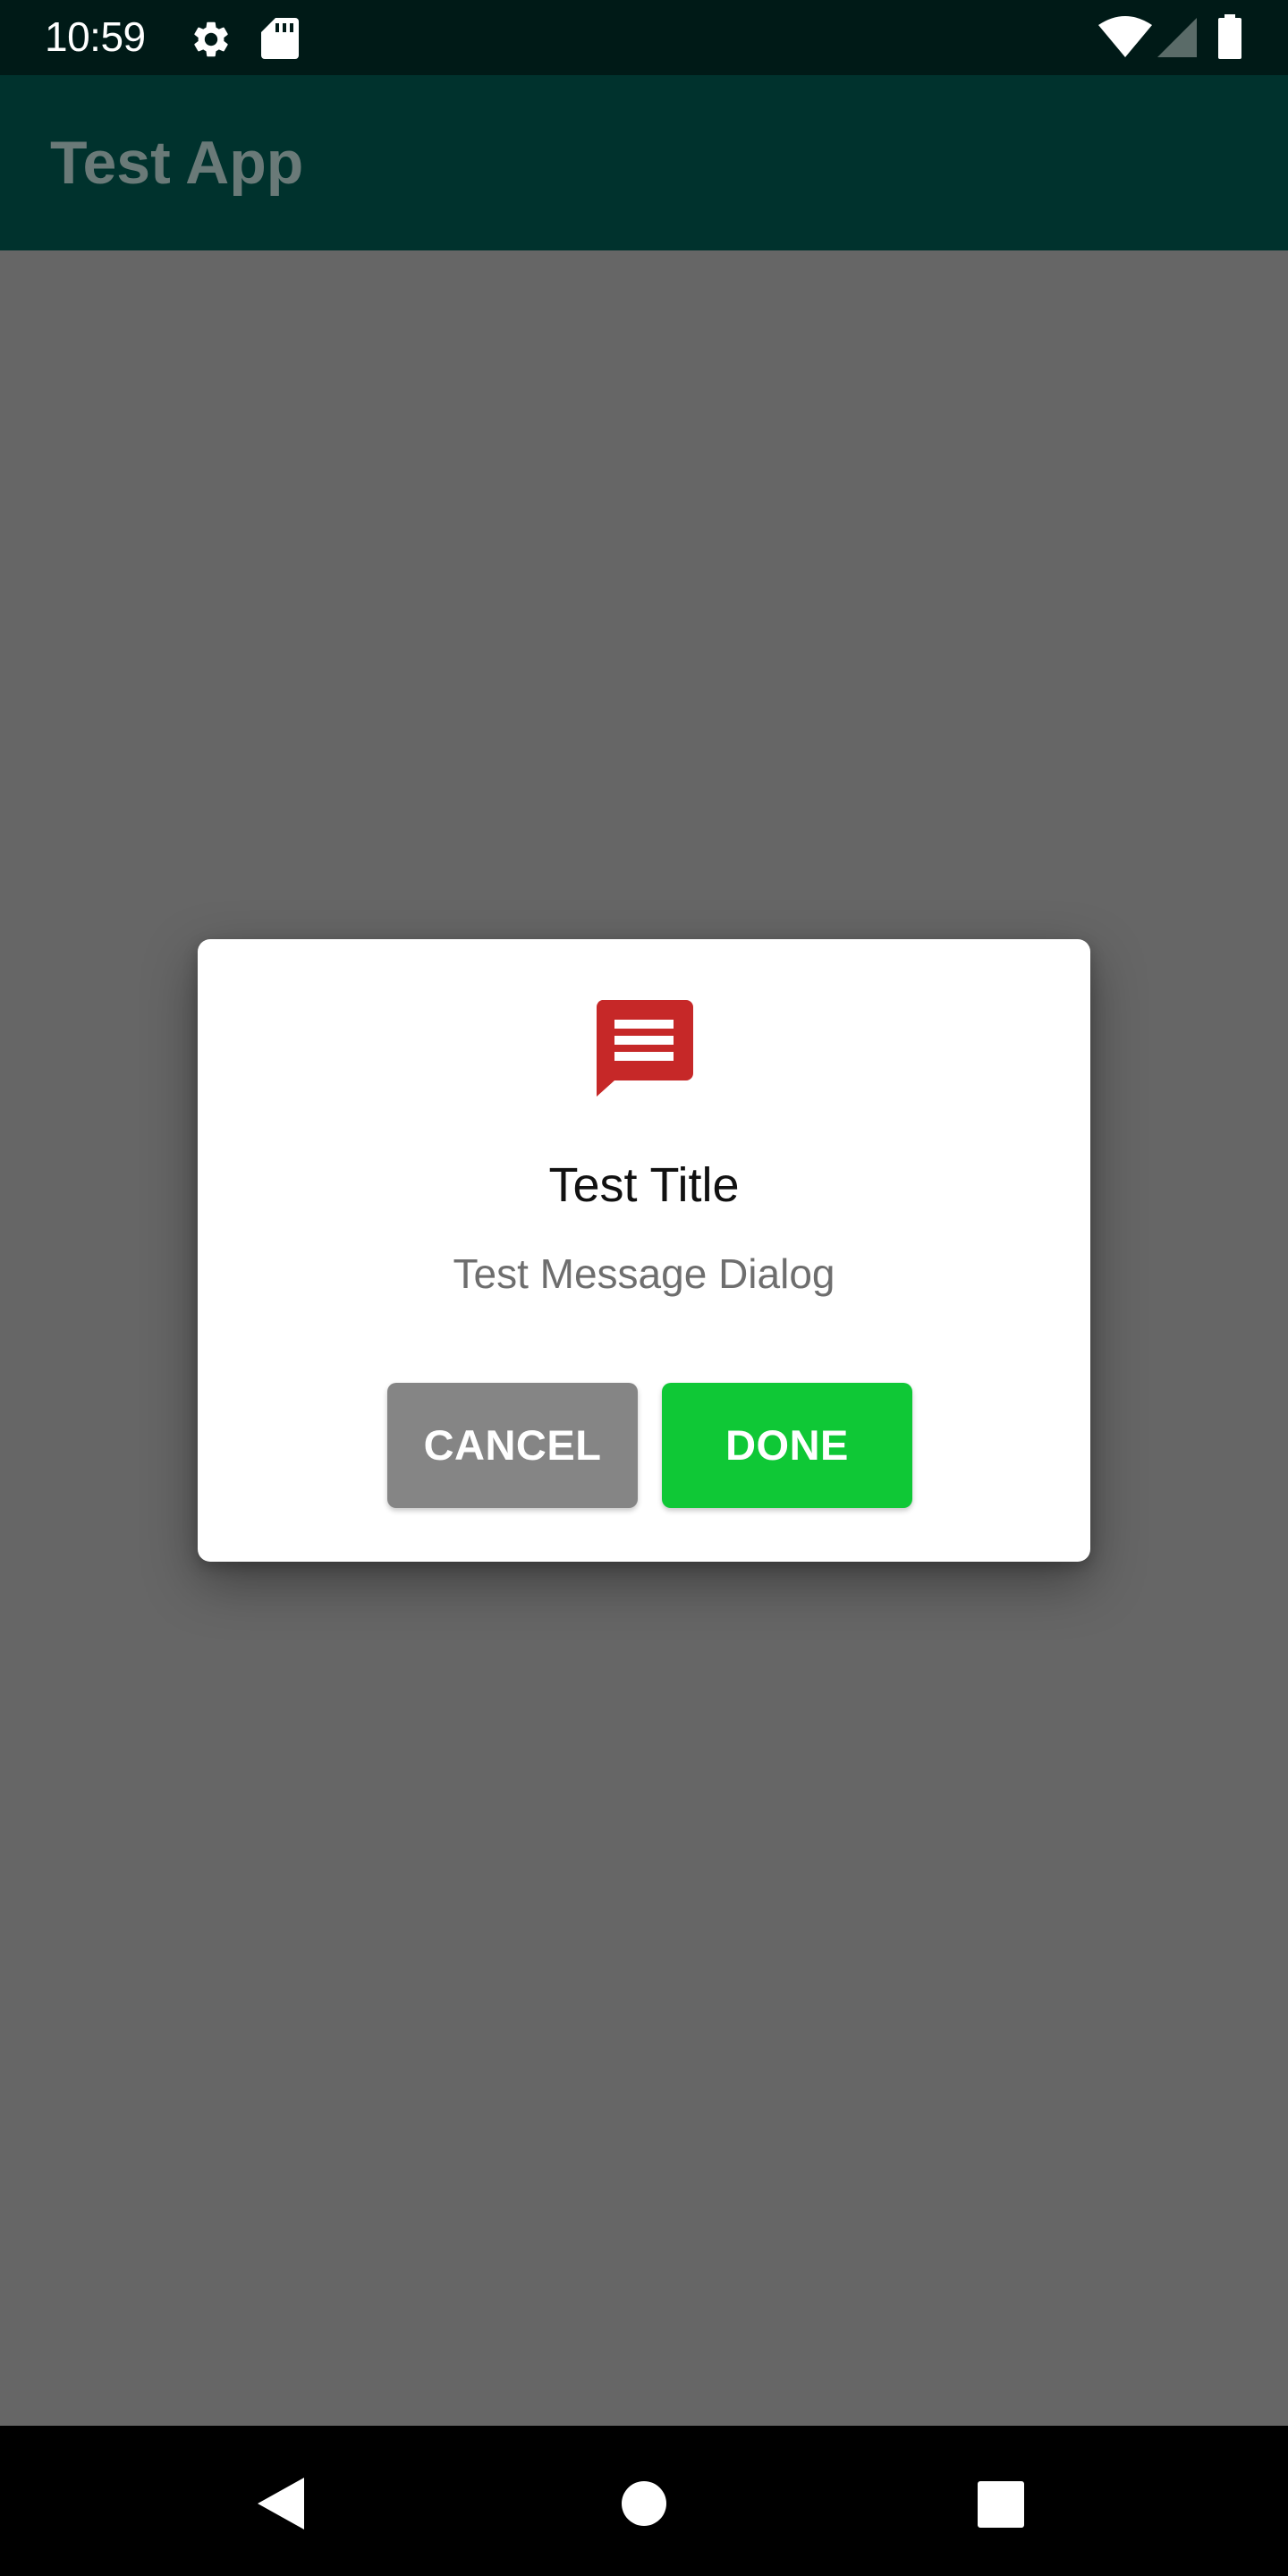  Describe the element at coordinates (644, 1273) in the screenshot. I see `dialog-message: Test Message Dialog` at that location.